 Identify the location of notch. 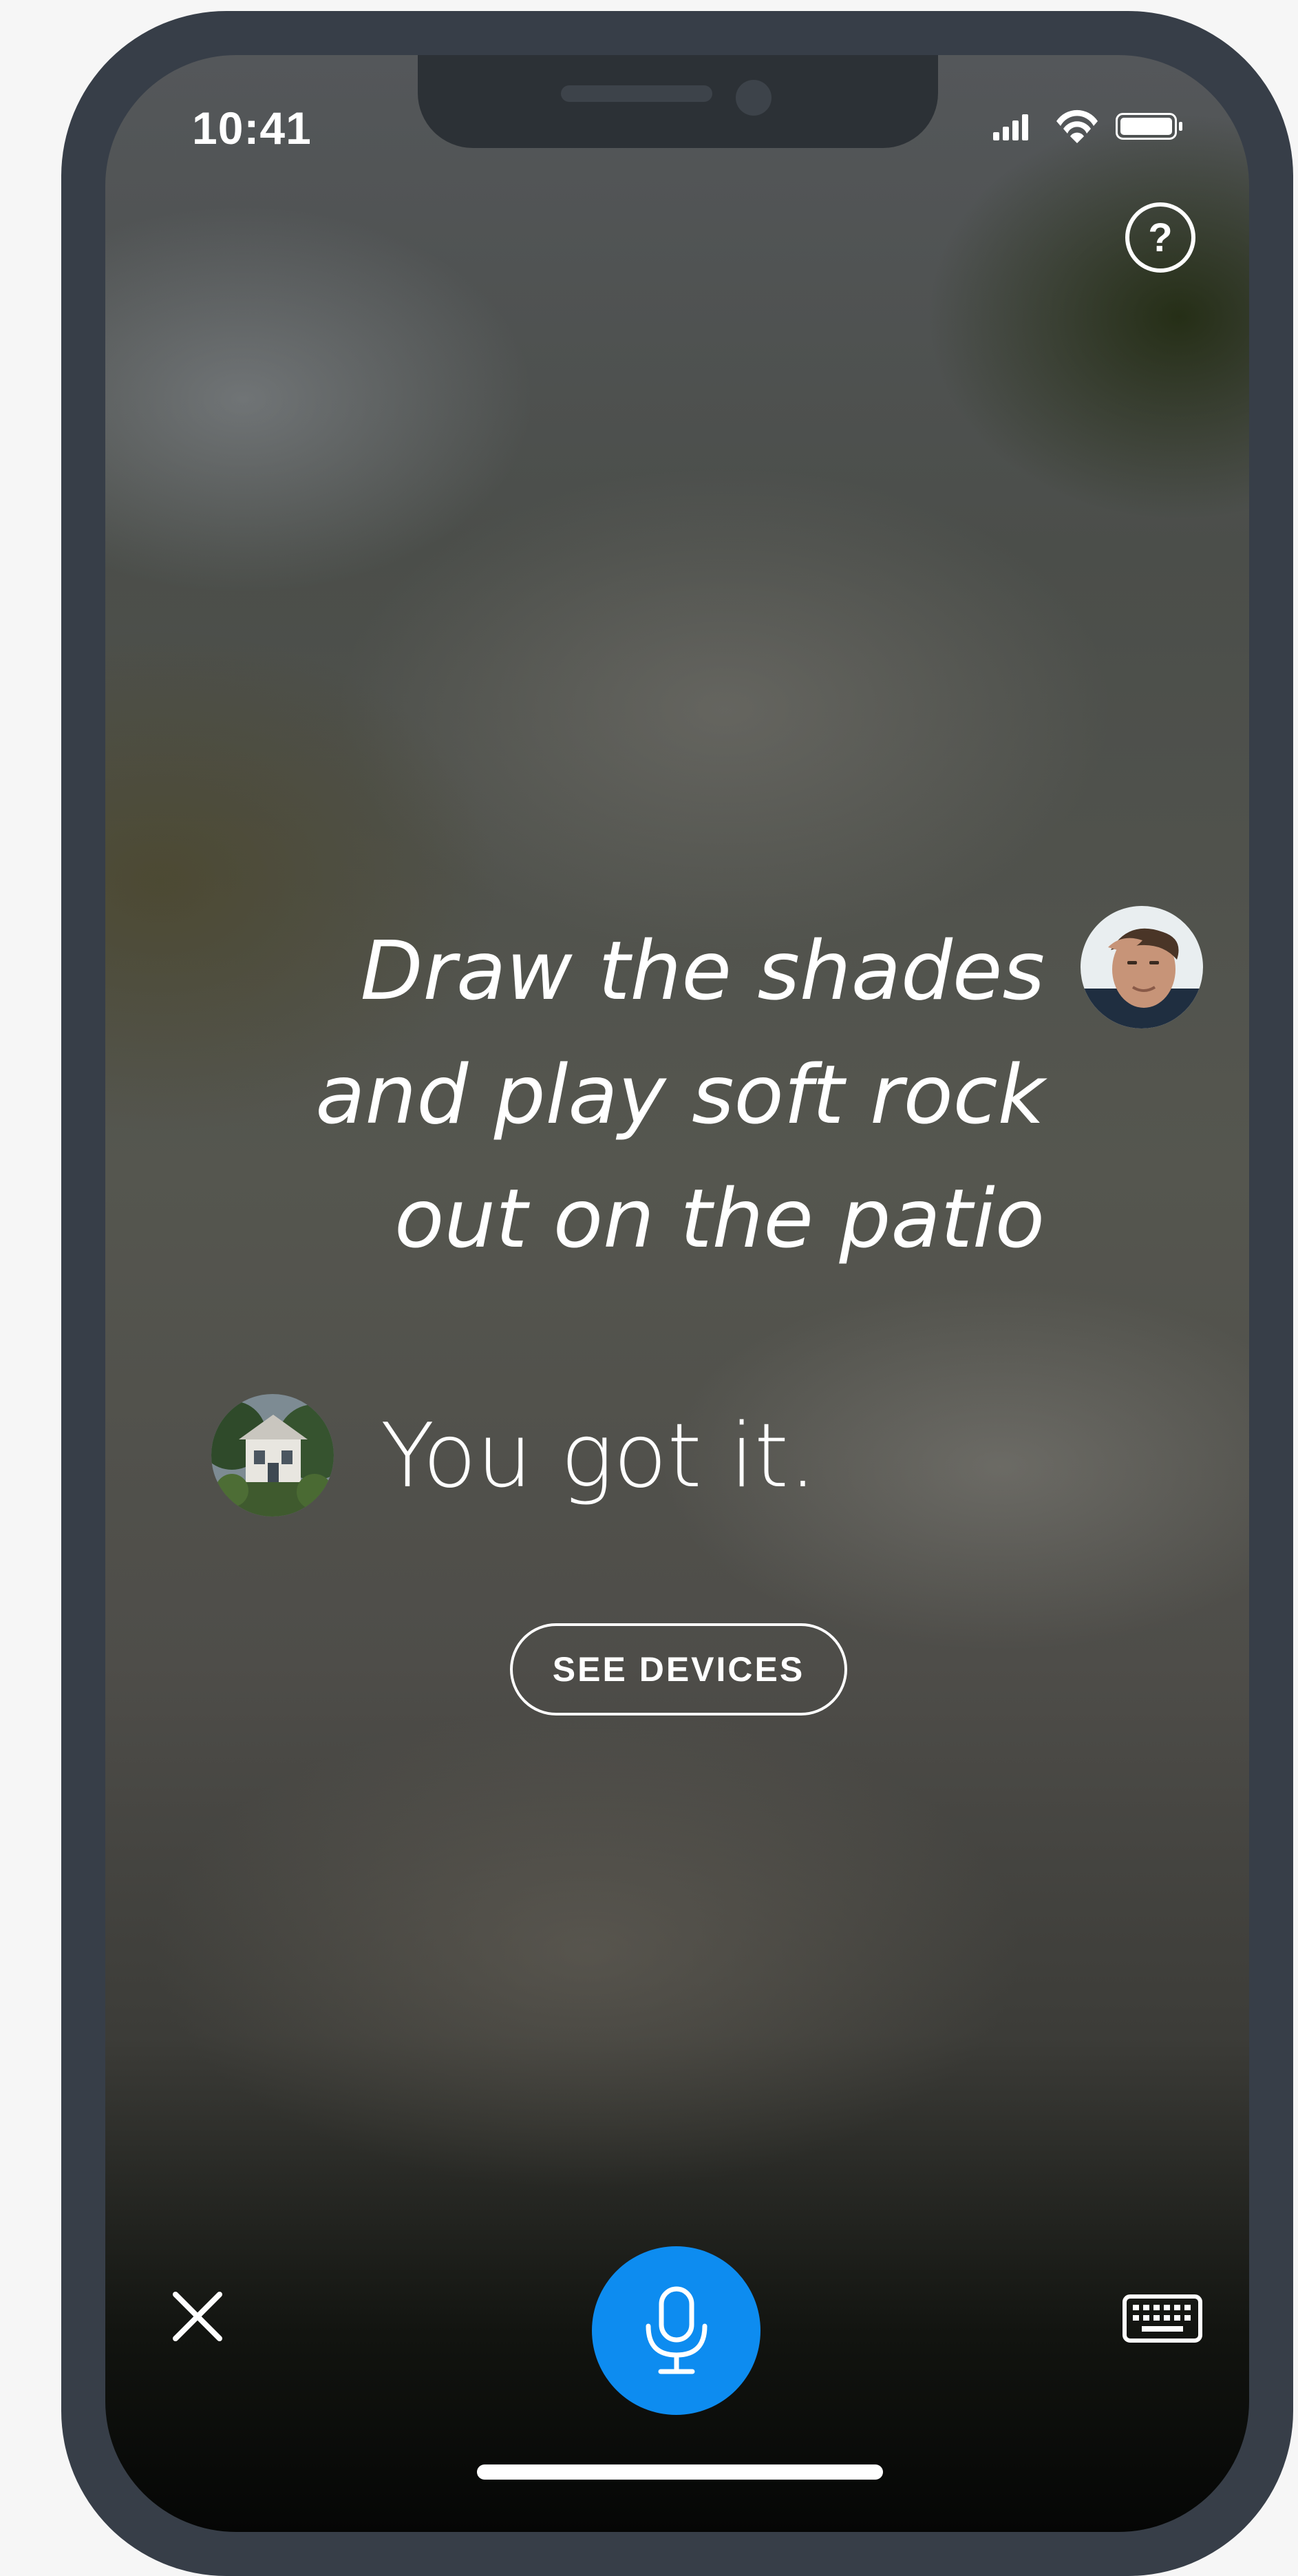
(678, 102).